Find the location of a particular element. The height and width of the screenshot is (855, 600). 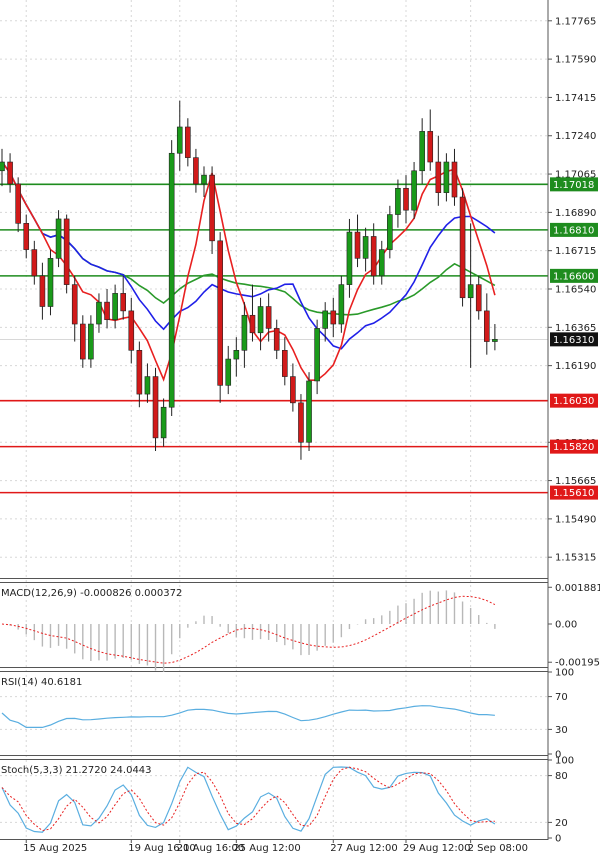

level-label-2: 1.16600 is located at coordinates (573, 276).